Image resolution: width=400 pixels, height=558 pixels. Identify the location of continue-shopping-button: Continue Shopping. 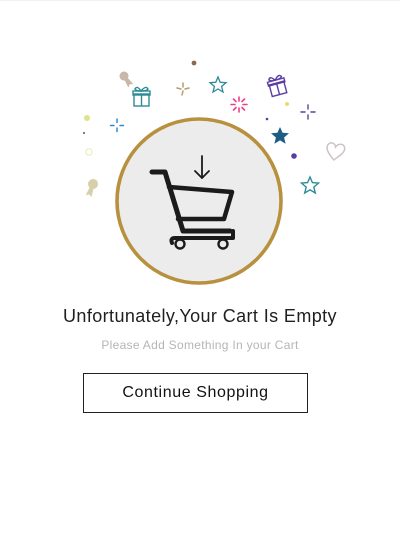
(195, 393).